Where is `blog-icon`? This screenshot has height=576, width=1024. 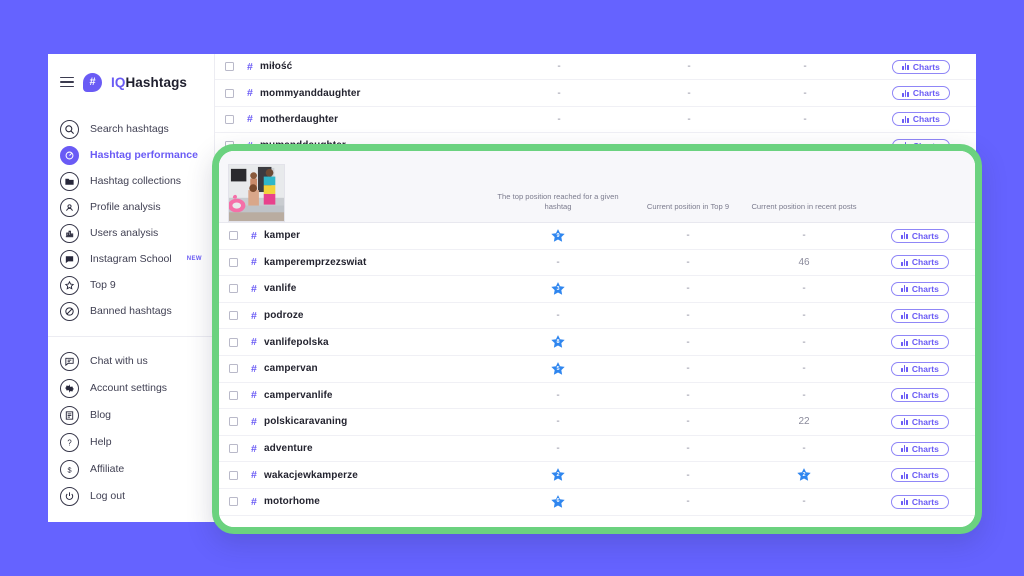
blog-icon is located at coordinates (69, 415).